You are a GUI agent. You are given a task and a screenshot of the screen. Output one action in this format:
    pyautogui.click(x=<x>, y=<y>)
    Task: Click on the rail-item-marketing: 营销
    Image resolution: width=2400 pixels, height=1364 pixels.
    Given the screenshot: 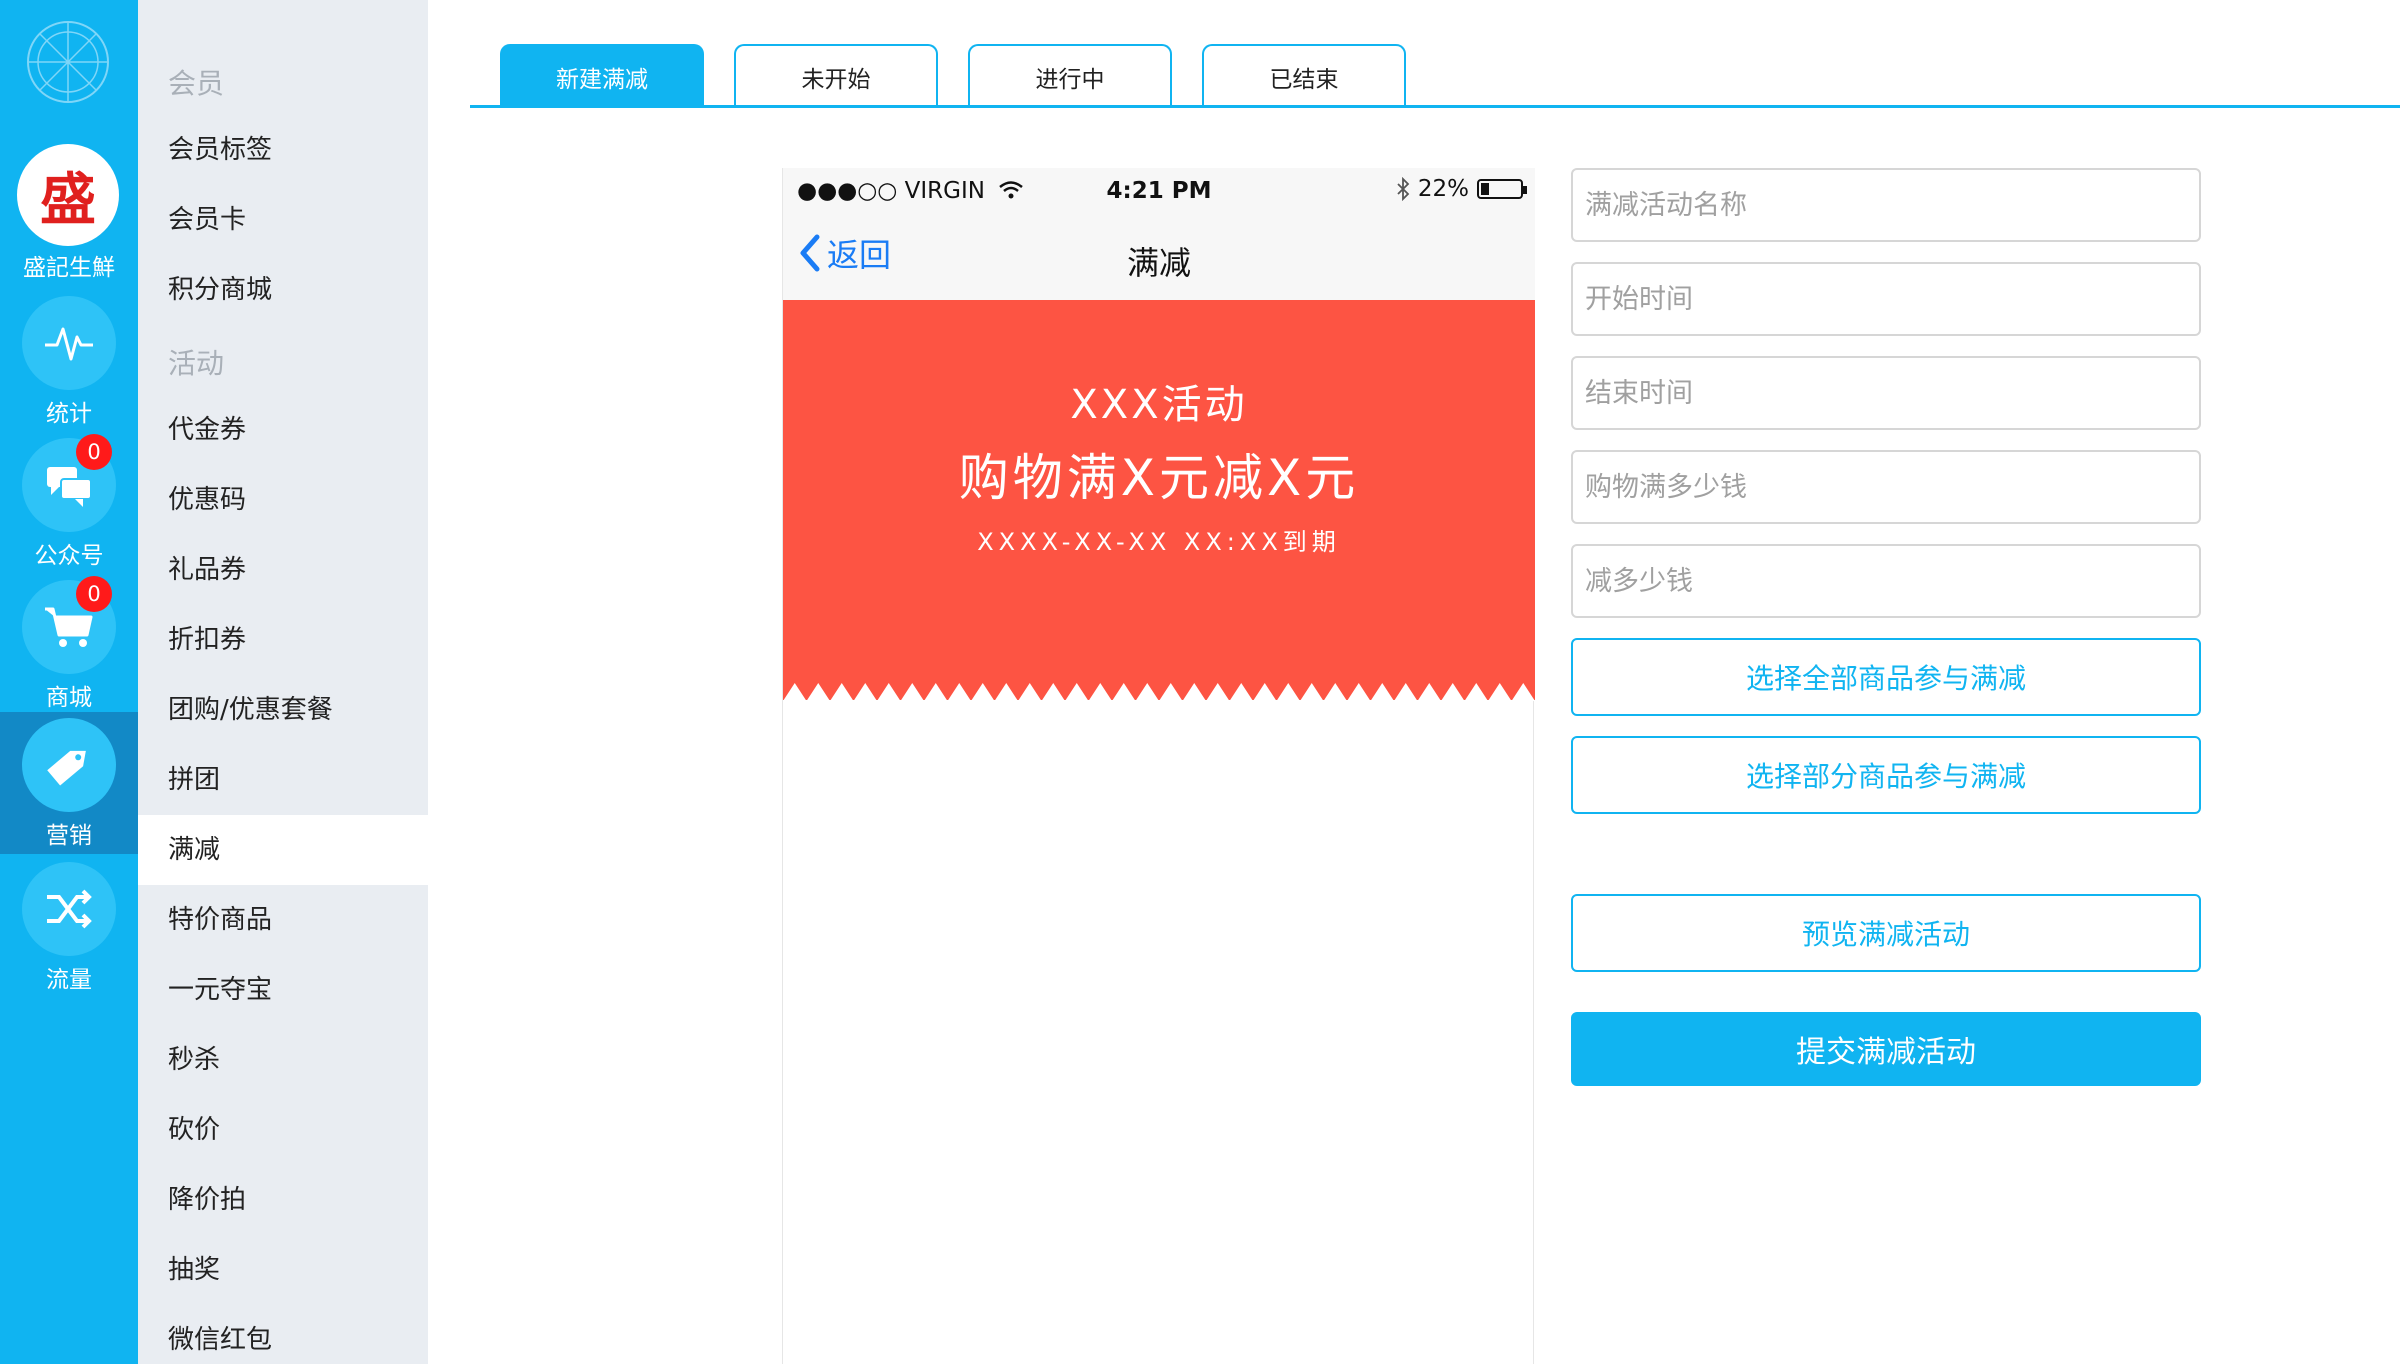 What is the action you would take?
    pyautogui.click(x=69, y=783)
    